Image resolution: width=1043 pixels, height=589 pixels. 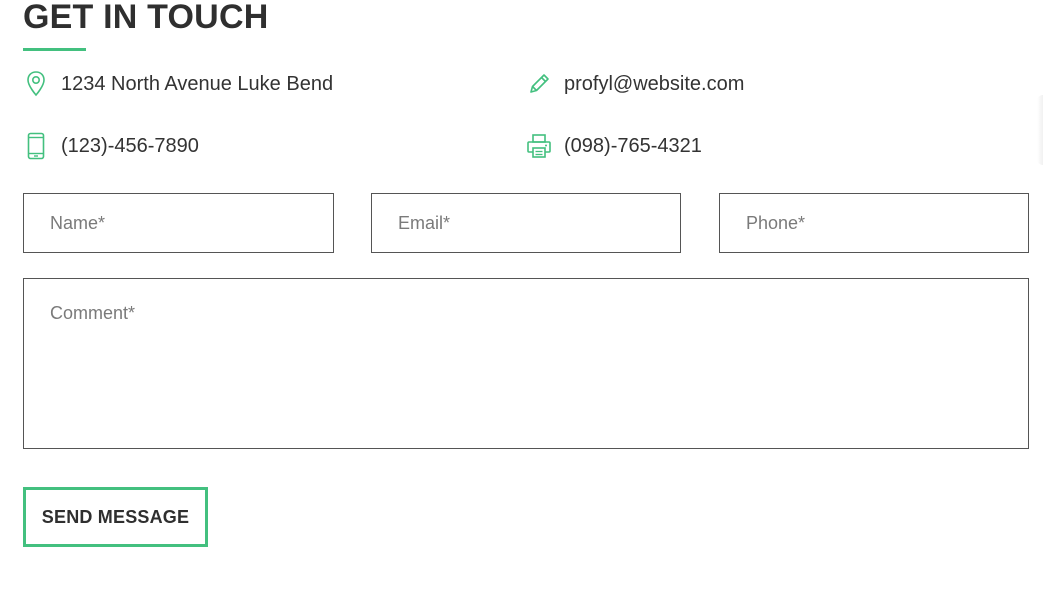 What do you see at coordinates (526, 223) in the screenshot?
I see `email-input` at bounding box center [526, 223].